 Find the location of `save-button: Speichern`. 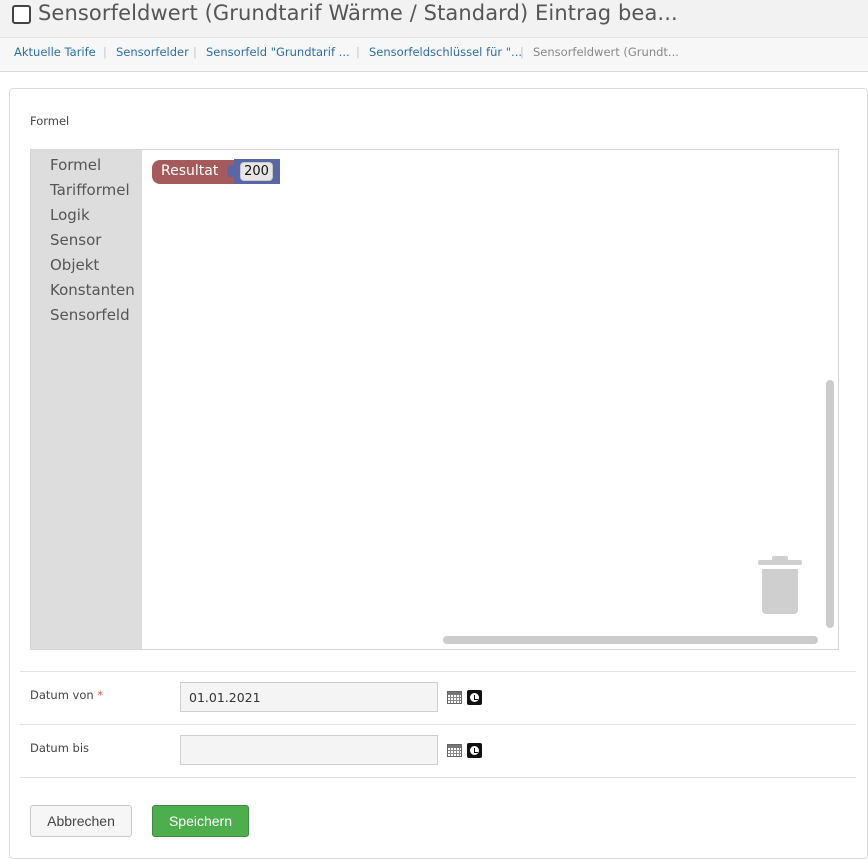

save-button: Speichern is located at coordinates (200, 821).